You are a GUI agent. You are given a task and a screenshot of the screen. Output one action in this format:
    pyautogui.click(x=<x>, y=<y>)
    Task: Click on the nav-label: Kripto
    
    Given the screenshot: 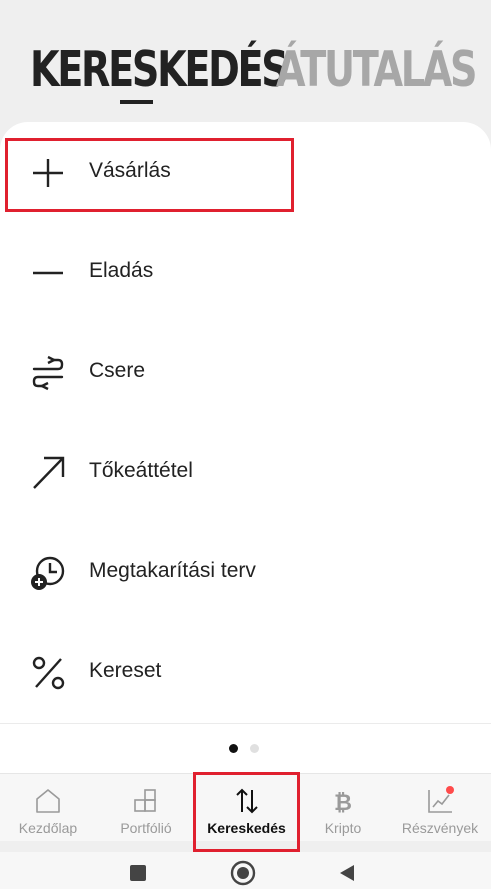 What is the action you would take?
    pyautogui.click(x=343, y=828)
    